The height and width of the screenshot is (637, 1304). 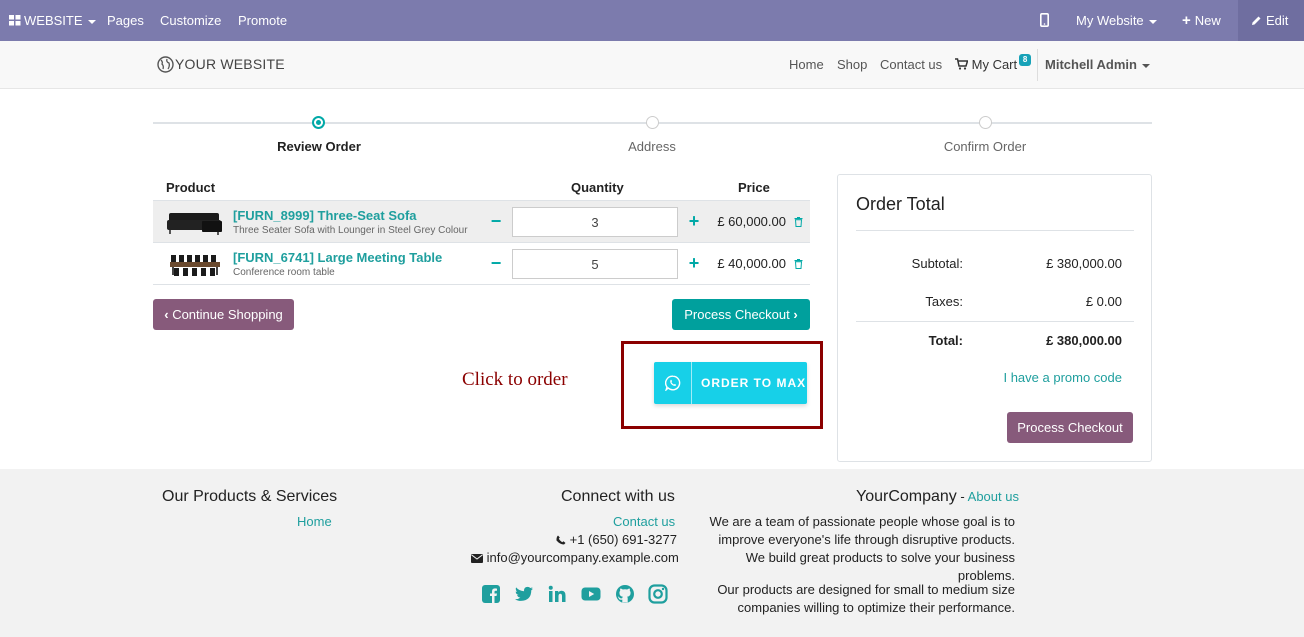 I want to click on footer-home-link: Home, so click(x=314, y=521).